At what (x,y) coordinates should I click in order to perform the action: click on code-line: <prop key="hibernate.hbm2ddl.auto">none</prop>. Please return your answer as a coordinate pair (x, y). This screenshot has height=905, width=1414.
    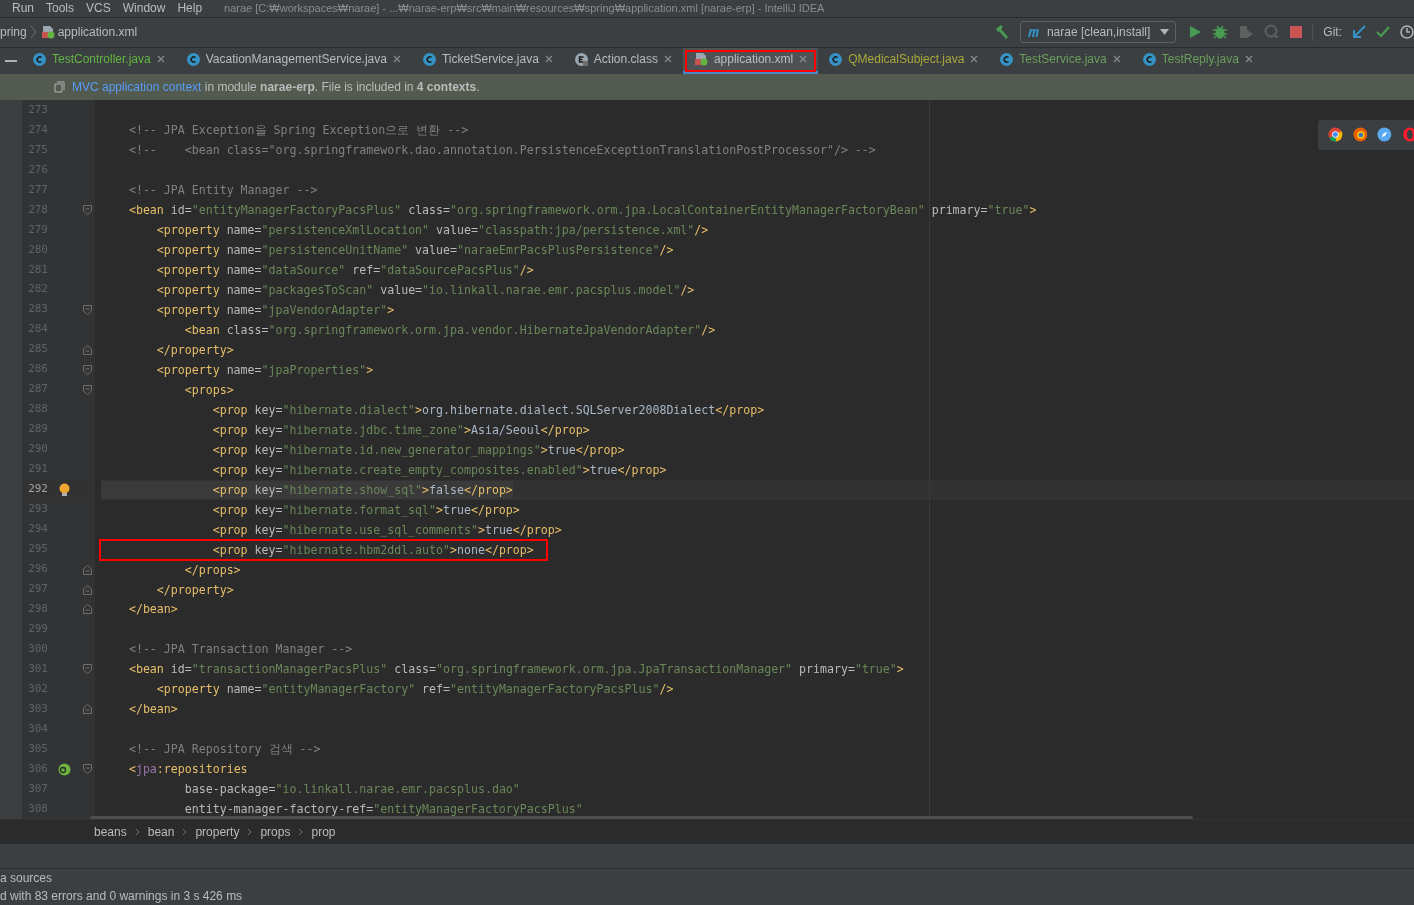
    Looking at the image, I should click on (323, 549).